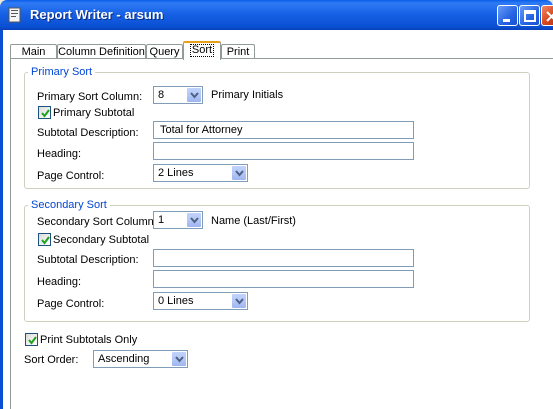 The height and width of the screenshot is (409, 553). What do you see at coordinates (283, 130) in the screenshot?
I see `primary-subtotal-description-input: Total for Attorney` at bounding box center [283, 130].